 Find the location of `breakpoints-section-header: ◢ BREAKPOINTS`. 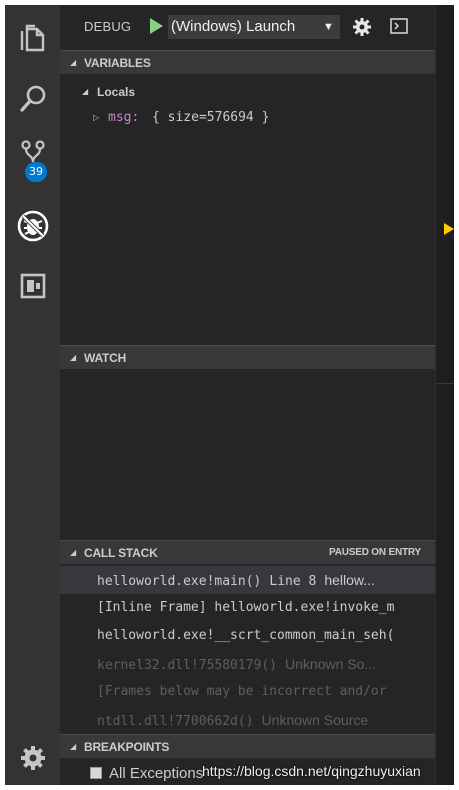

breakpoints-section-header: ◢ BREAKPOINTS is located at coordinates (247, 746).